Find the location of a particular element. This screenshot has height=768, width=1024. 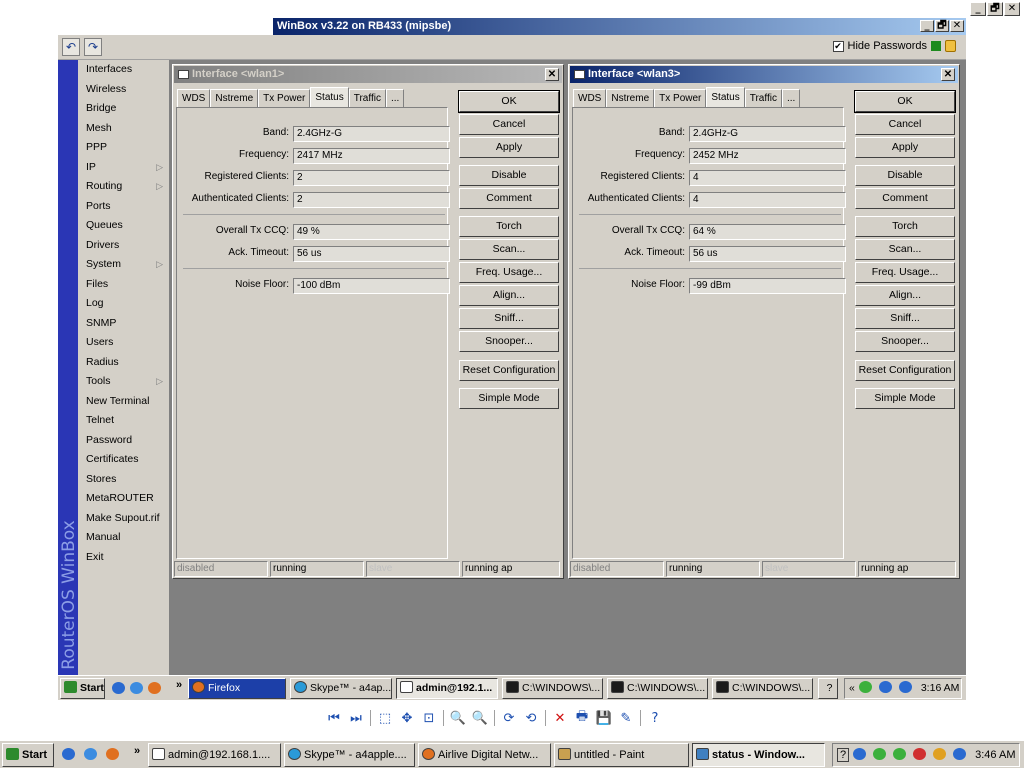

hide-passwords-checkbox: ✔ is located at coordinates (838, 46).